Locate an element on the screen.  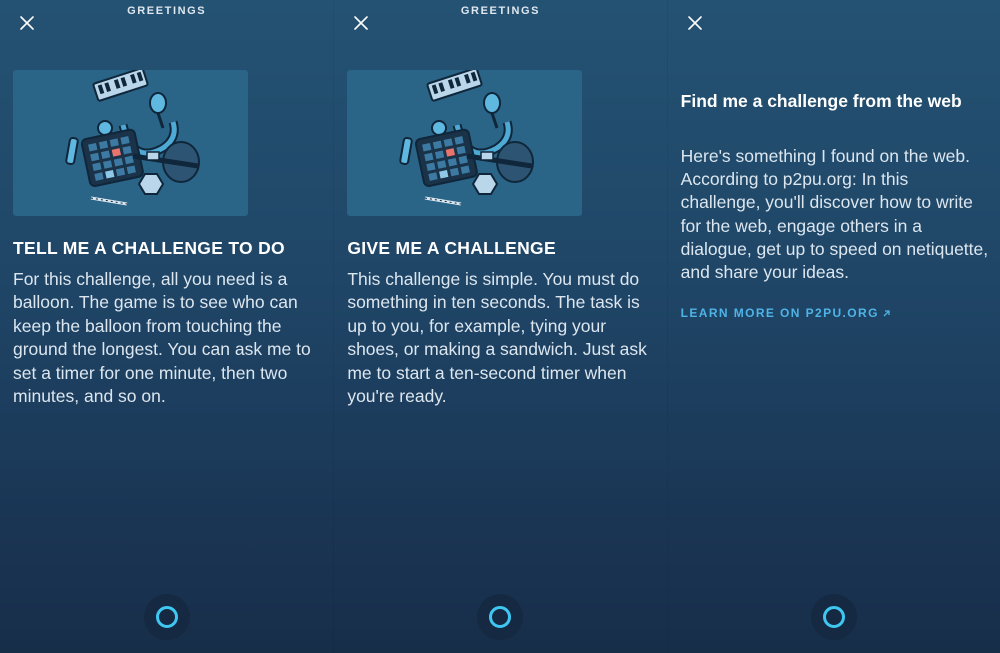
close-button is located at coordinates (695, 23).